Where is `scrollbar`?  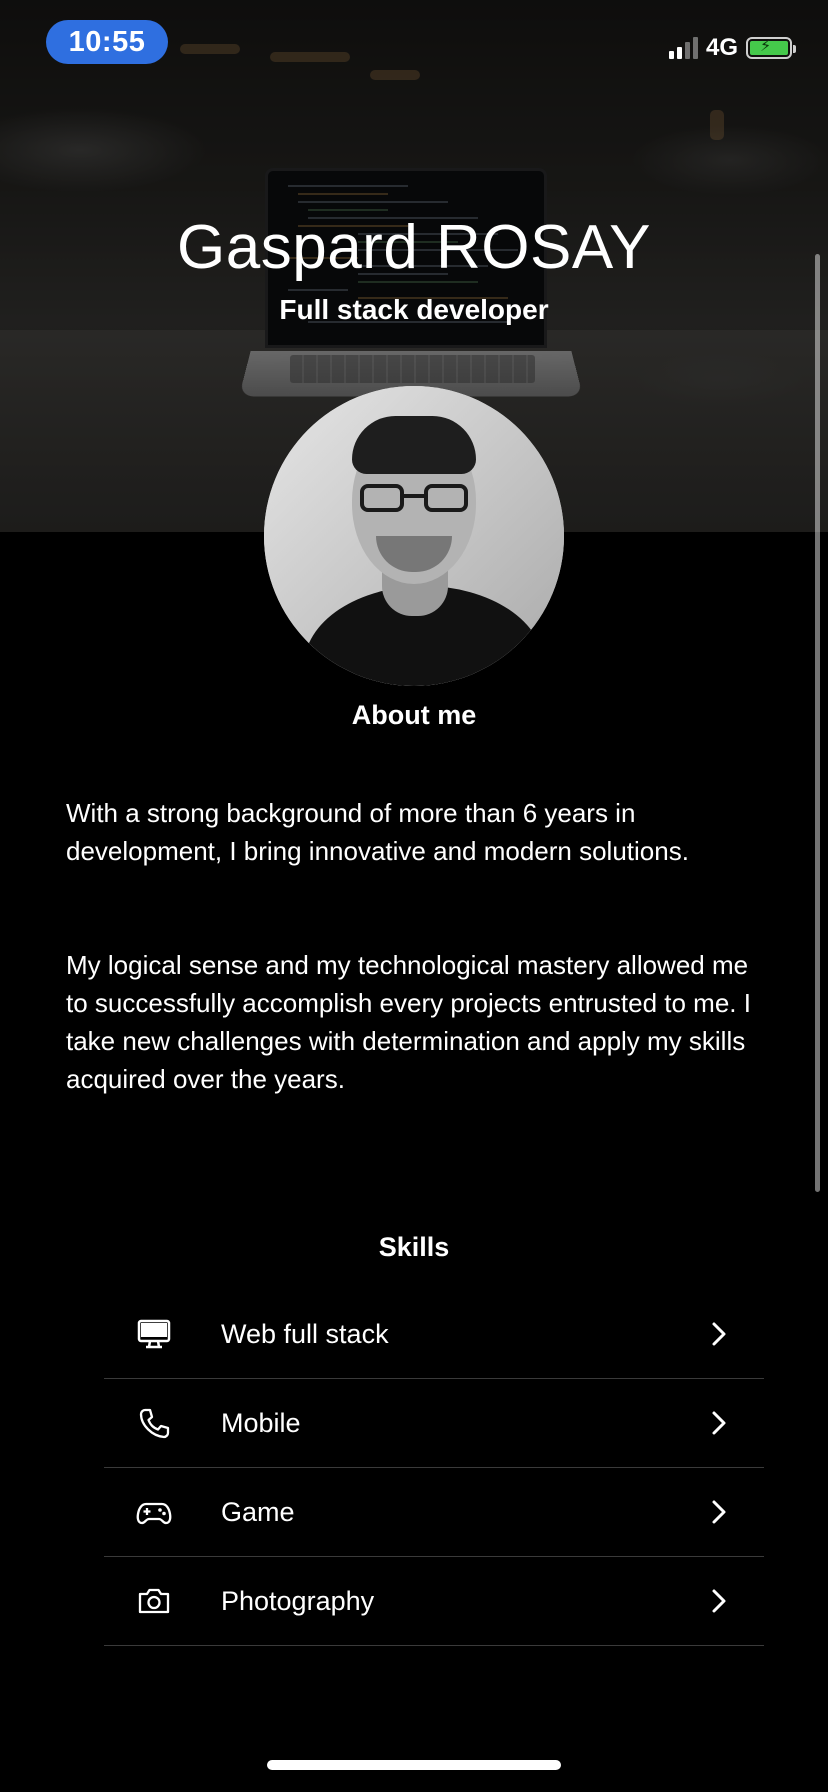 scrollbar is located at coordinates (817, 723).